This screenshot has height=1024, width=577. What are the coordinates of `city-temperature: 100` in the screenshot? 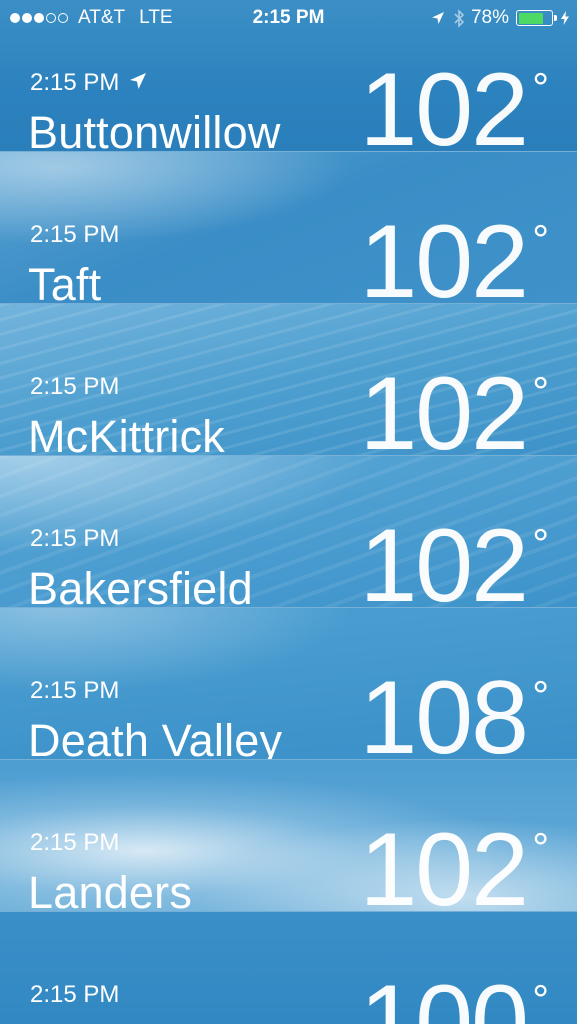 It's located at (444, 994).